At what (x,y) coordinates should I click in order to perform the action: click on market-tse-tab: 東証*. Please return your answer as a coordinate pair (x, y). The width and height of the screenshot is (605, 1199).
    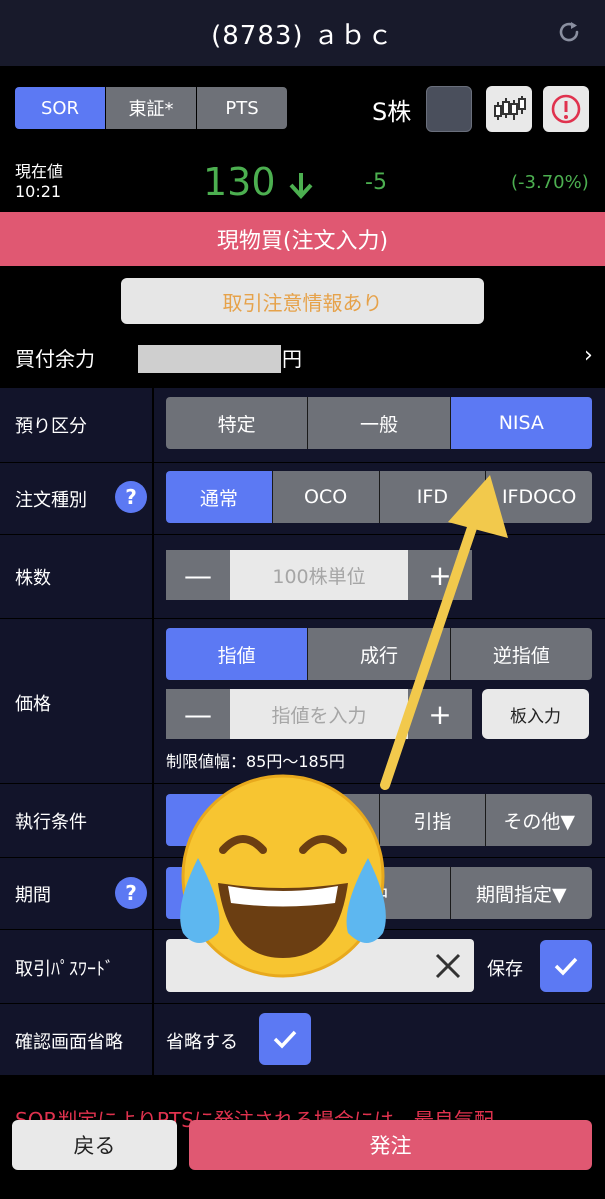
    Looking at the image, I should click on (151, 108).